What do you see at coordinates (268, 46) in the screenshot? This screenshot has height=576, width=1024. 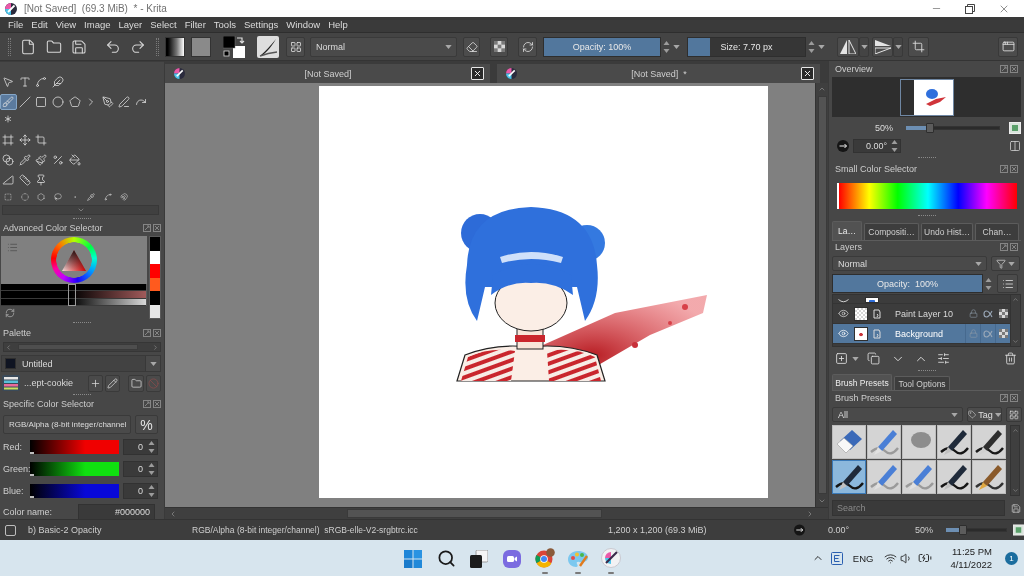 I see `brush-preset-icon` at bounding box center [268, 46].